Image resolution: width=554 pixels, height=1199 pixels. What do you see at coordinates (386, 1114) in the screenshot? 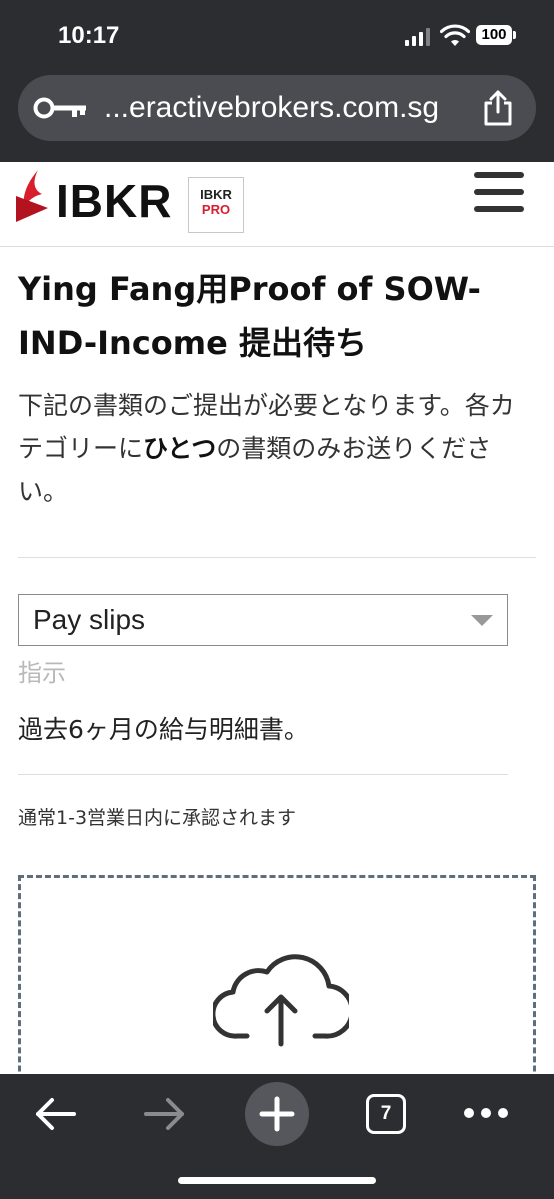
I see `tabs-icon: 7` at bounding box center [386, 1114].